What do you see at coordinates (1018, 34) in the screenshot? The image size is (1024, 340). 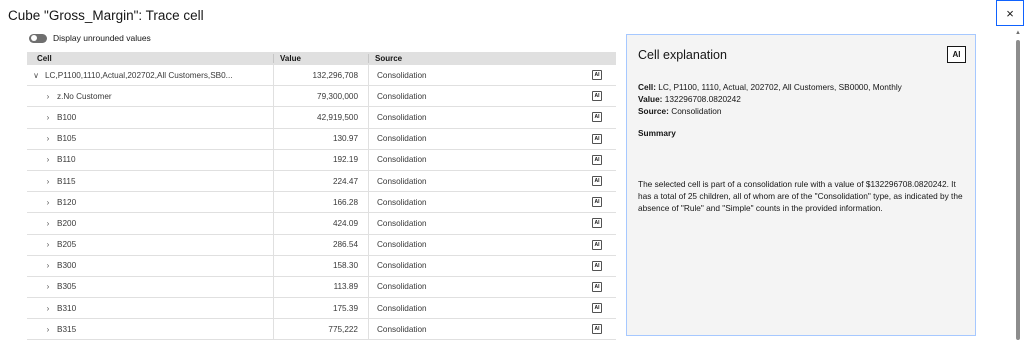 I see `scroll-up-icon: ▲` at bounding box center [1018, 34].